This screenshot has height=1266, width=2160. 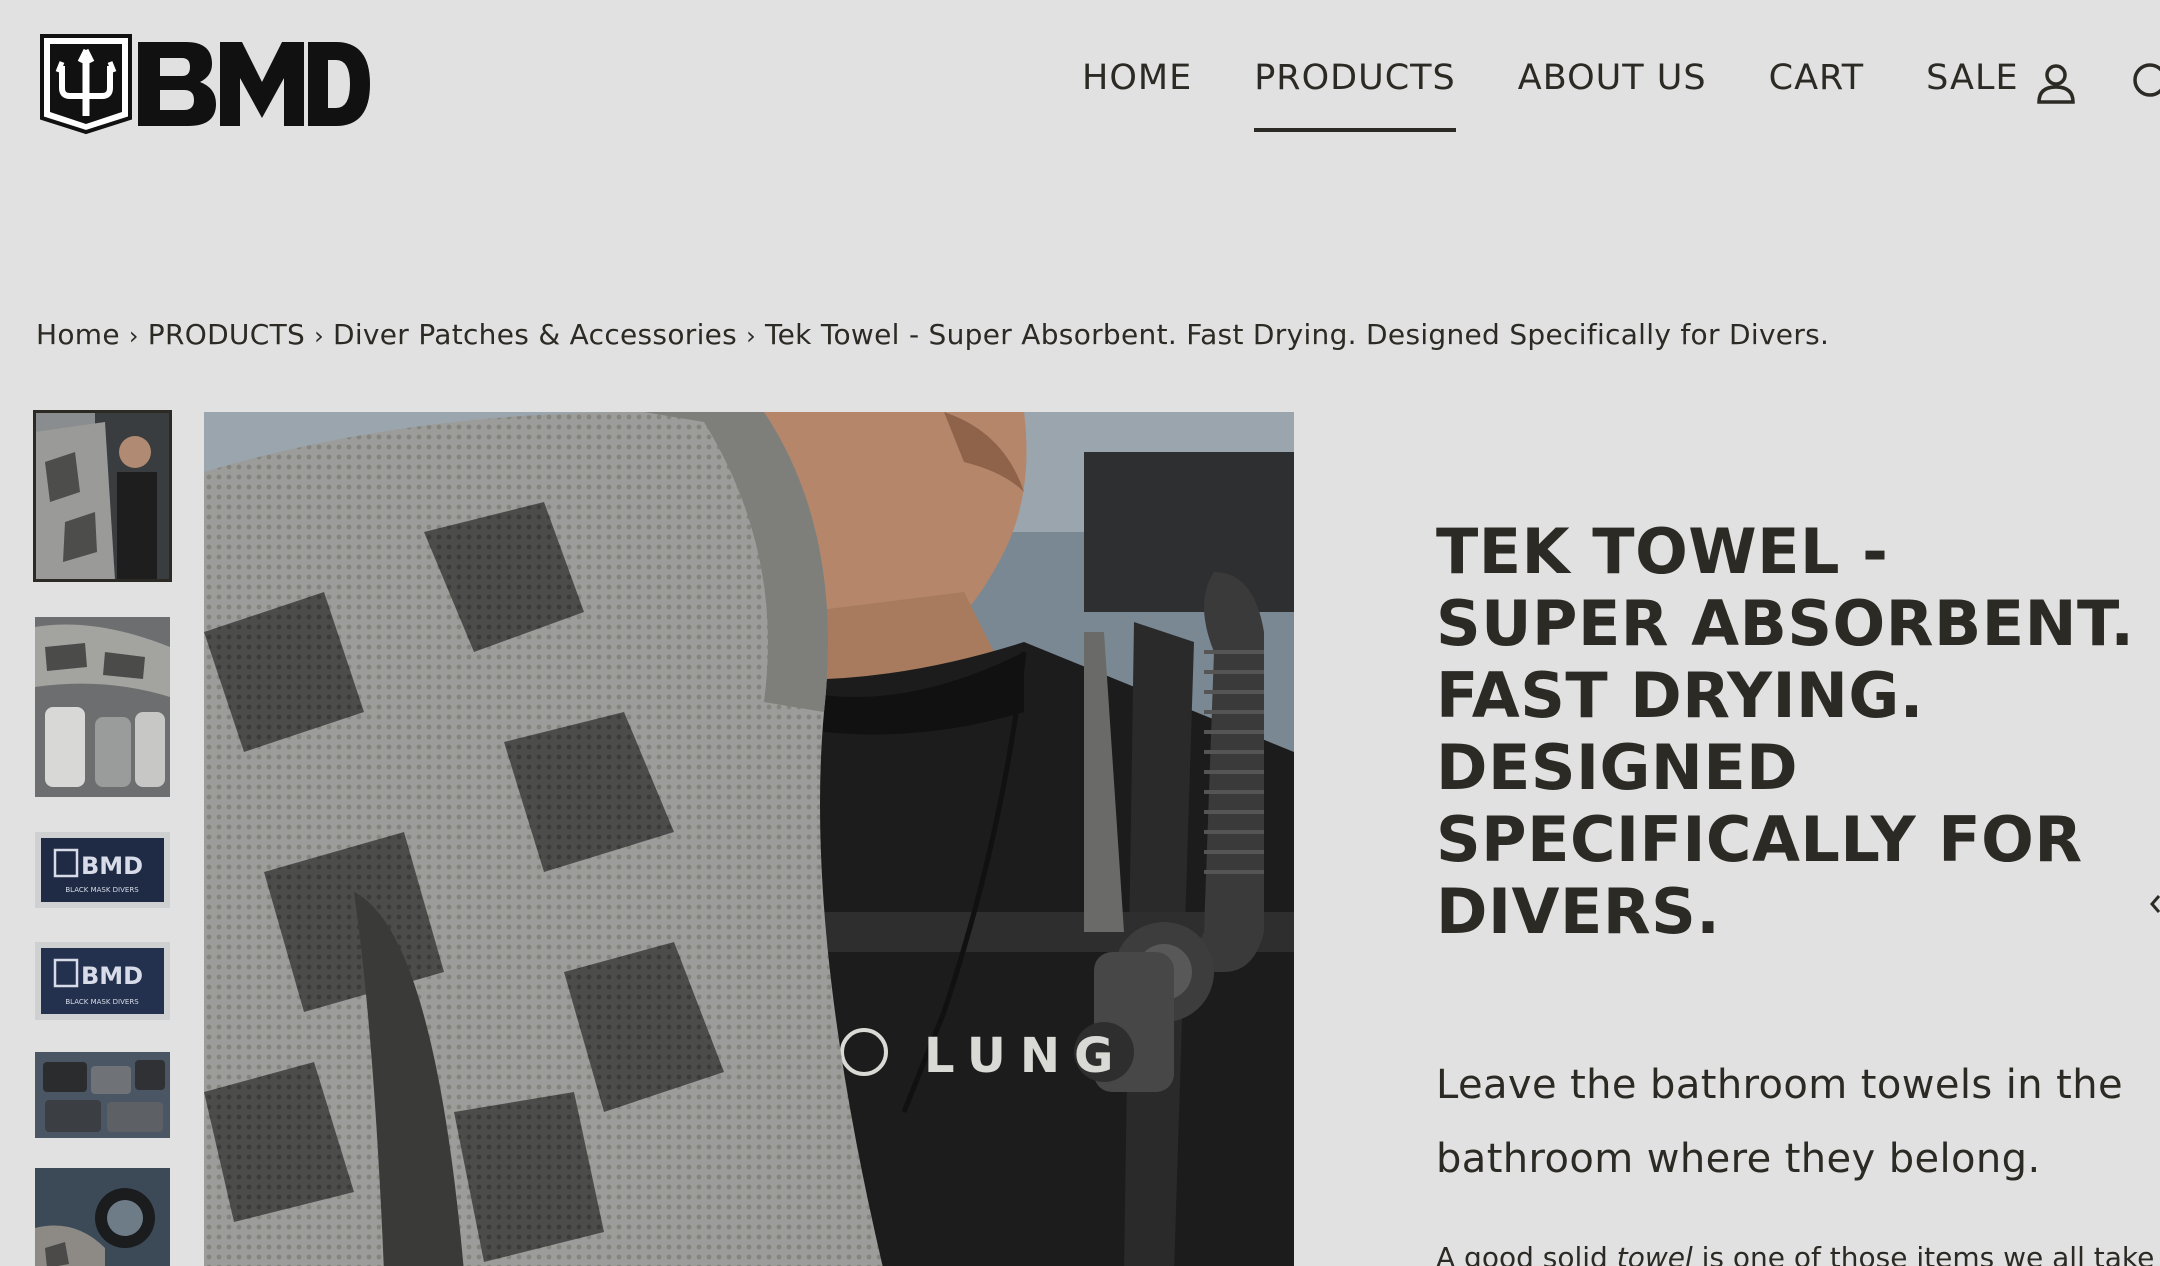 I want to click on chevron-left-icon, so click(x=2155, y=904).